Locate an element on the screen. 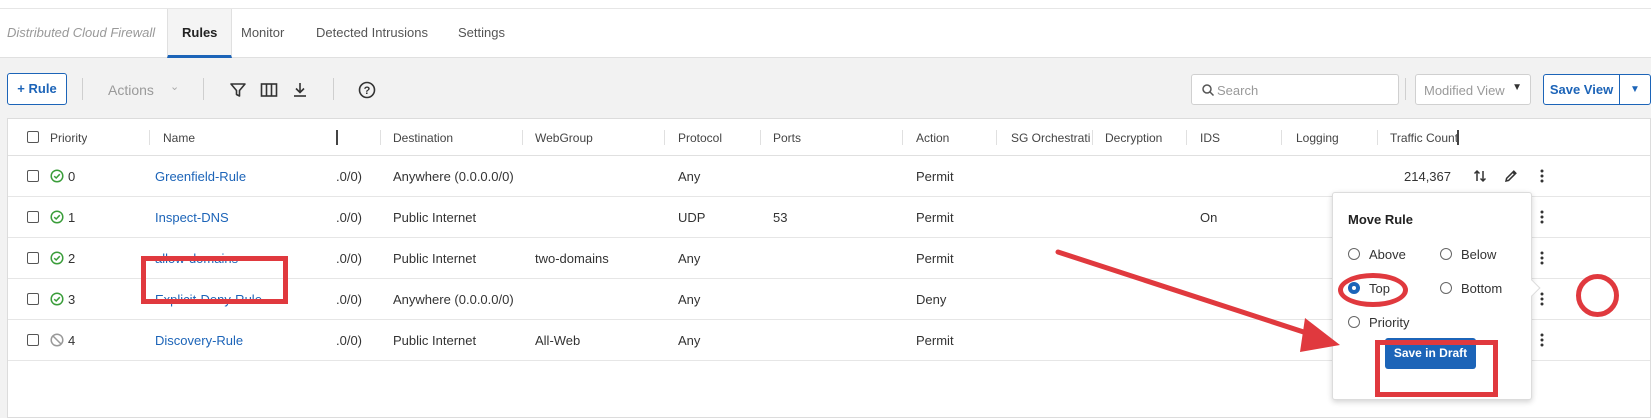  rule-name-link: Inspect-DNS is located at coordinates (192, 217).